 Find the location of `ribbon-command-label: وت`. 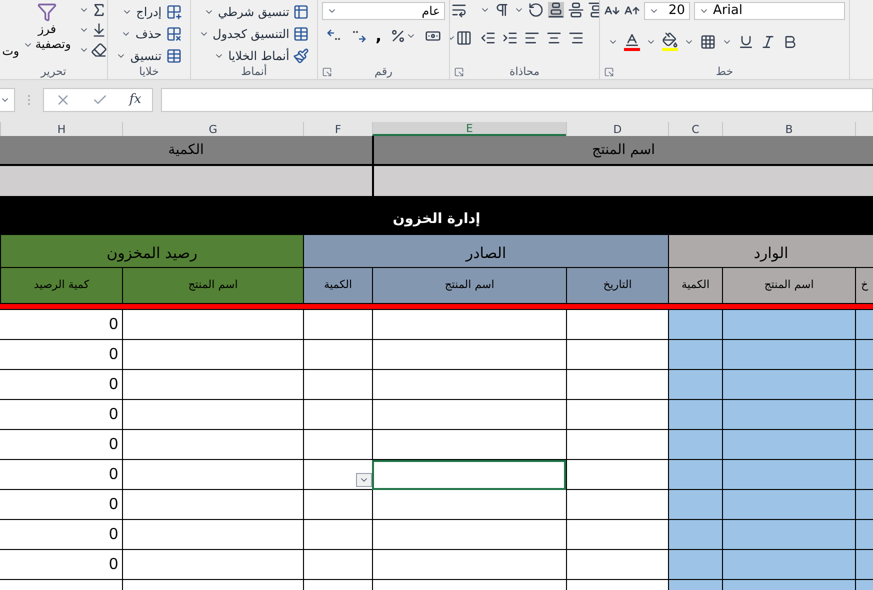

ribbon-command-label: وت is located at coordinates (10, 51).